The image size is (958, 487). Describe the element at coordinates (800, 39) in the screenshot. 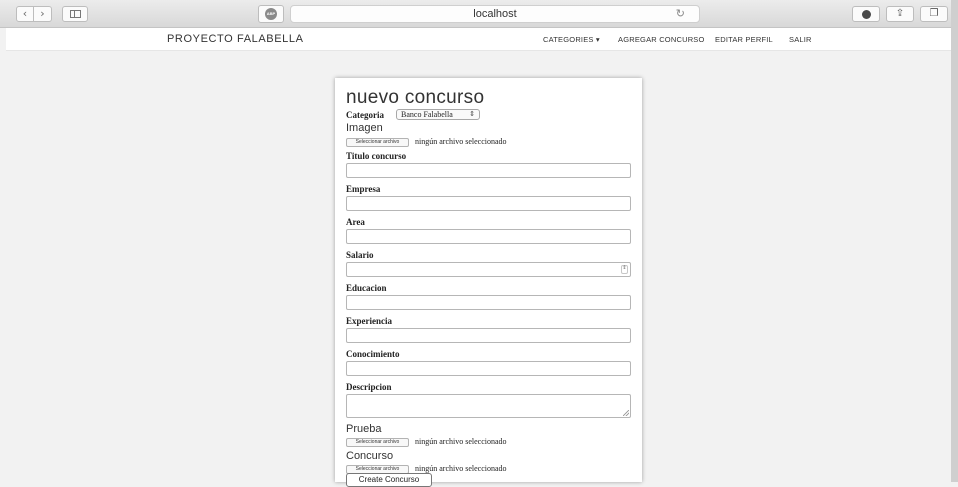

I see `nav-salir: SALIR` at that location.